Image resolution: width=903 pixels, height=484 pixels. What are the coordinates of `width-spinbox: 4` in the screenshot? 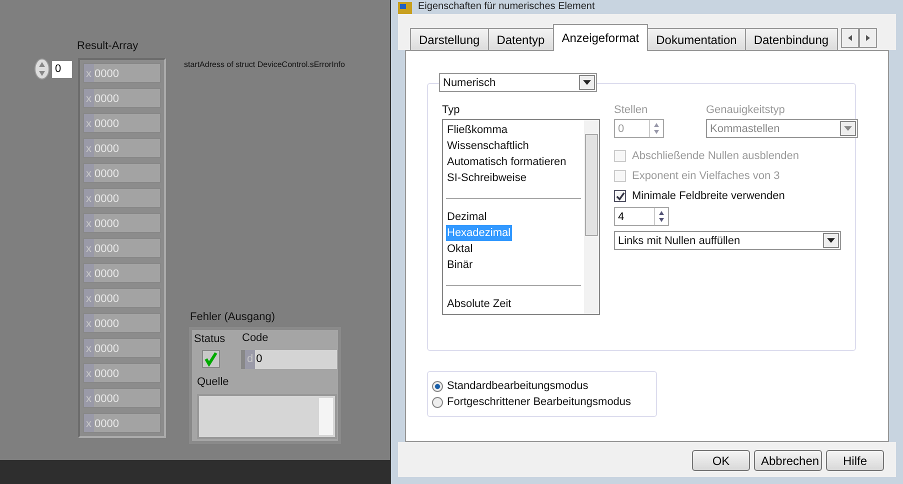 It's located at (641, 216).